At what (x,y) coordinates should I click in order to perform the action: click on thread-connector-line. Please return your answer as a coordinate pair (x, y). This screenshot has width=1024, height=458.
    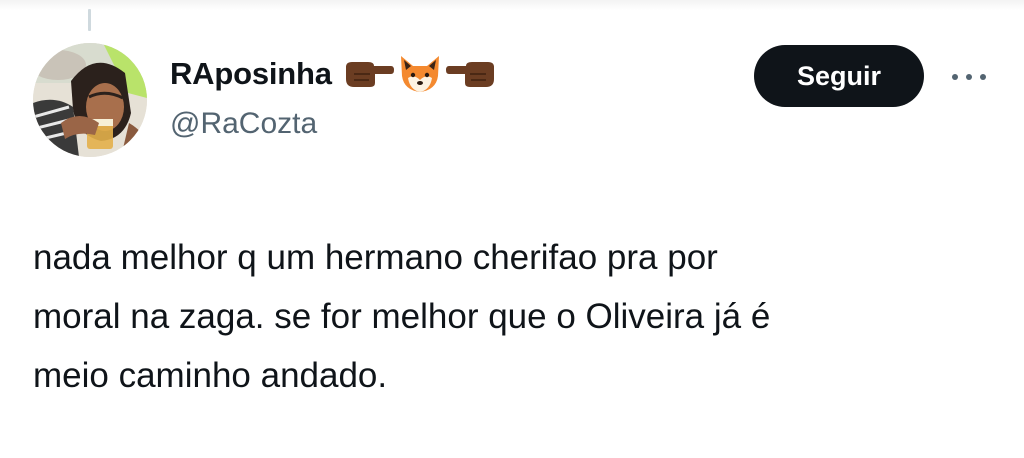
    Looking at the image, I should click on (89, 20).